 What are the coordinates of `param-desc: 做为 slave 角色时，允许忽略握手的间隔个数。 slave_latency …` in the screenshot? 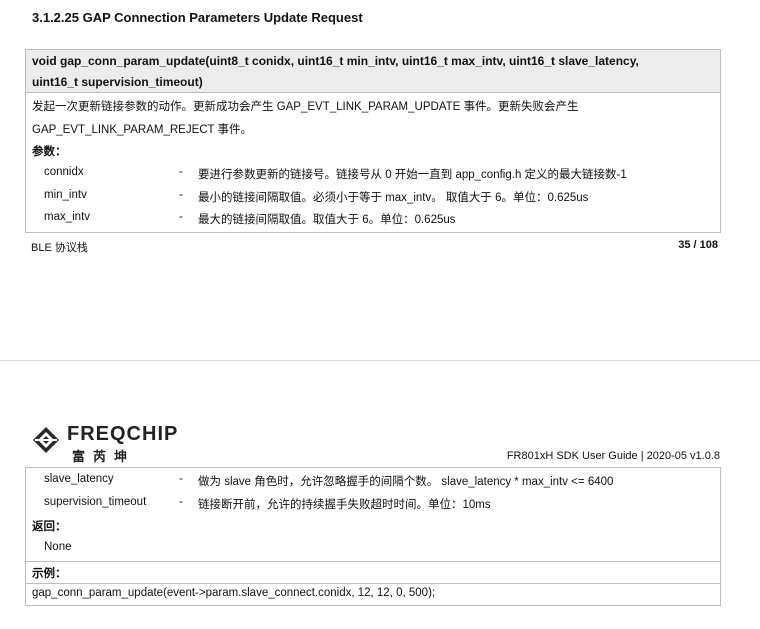 It's located at (406, 482).